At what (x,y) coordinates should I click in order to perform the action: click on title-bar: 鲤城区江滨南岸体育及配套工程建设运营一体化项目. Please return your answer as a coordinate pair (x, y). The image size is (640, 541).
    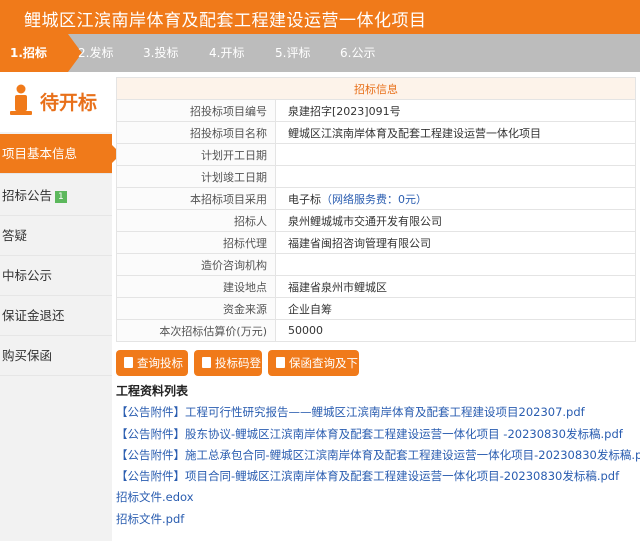
    Looking at the image, I should click on (320, 17).